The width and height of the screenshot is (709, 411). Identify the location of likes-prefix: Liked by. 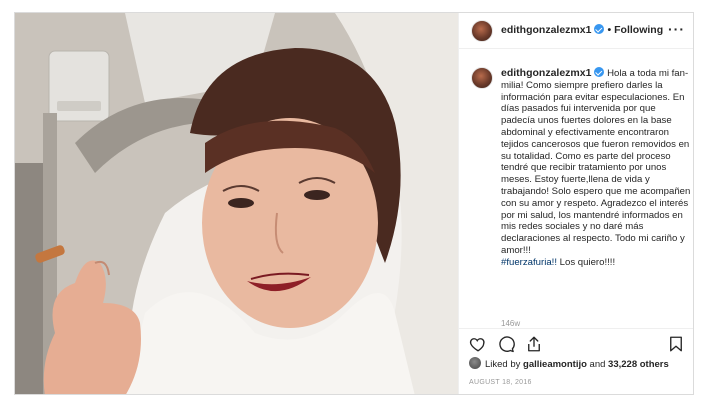
(504, 364).